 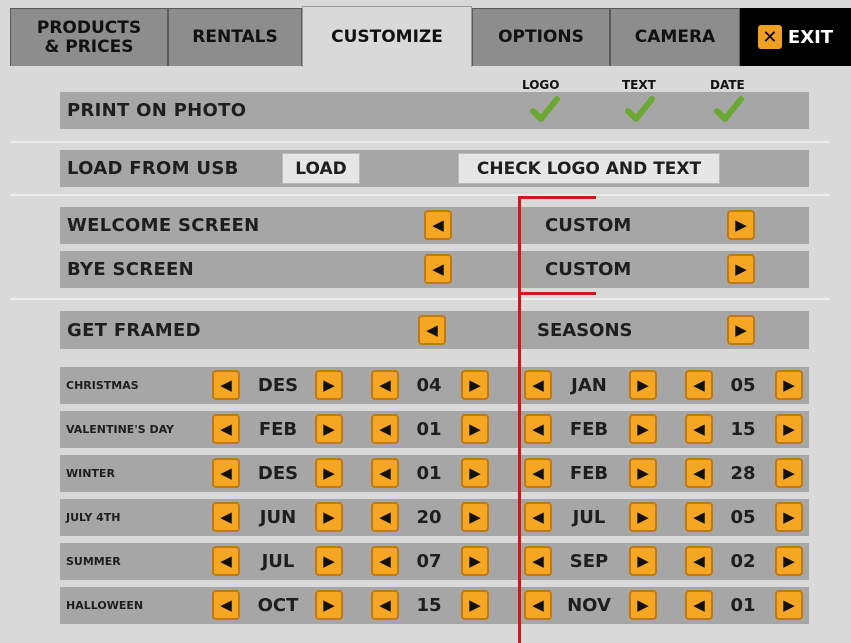 What do you see at coordinates (89, 37) in the screenshot?
I see `tab-products-prices: PRODUCTS & PRICES` at bounding box center [89, 37].